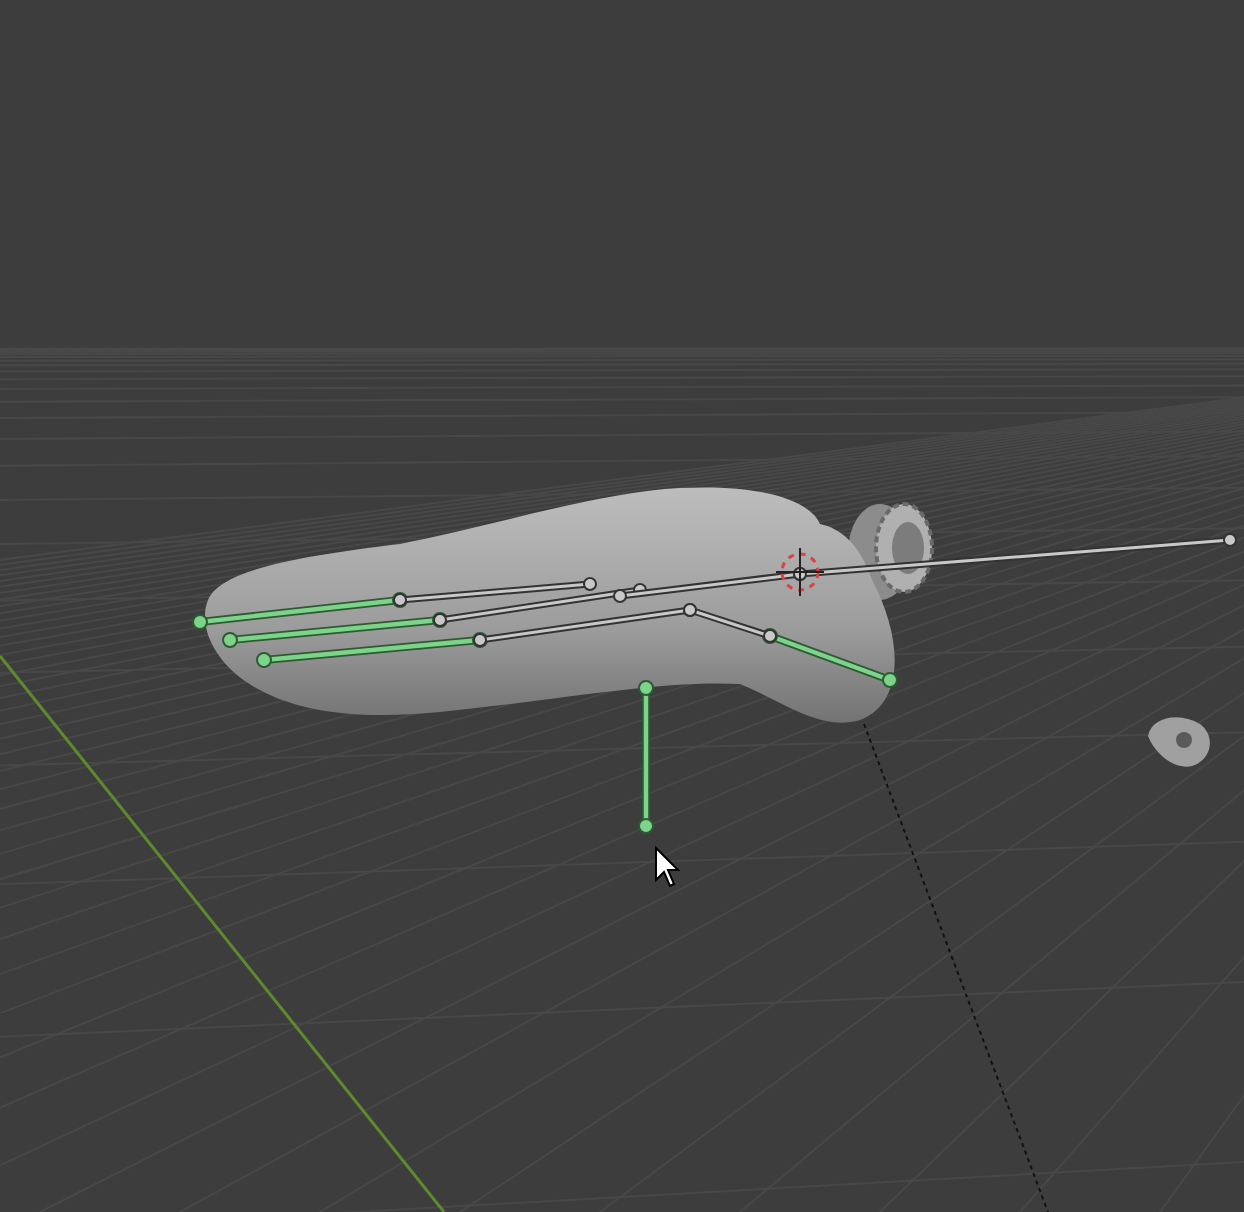 This screenshot has height=1212, width=1244. Describe the element at coordinates (800, 572) in the screenshot. I see `3d-cursor-icon` at that location.